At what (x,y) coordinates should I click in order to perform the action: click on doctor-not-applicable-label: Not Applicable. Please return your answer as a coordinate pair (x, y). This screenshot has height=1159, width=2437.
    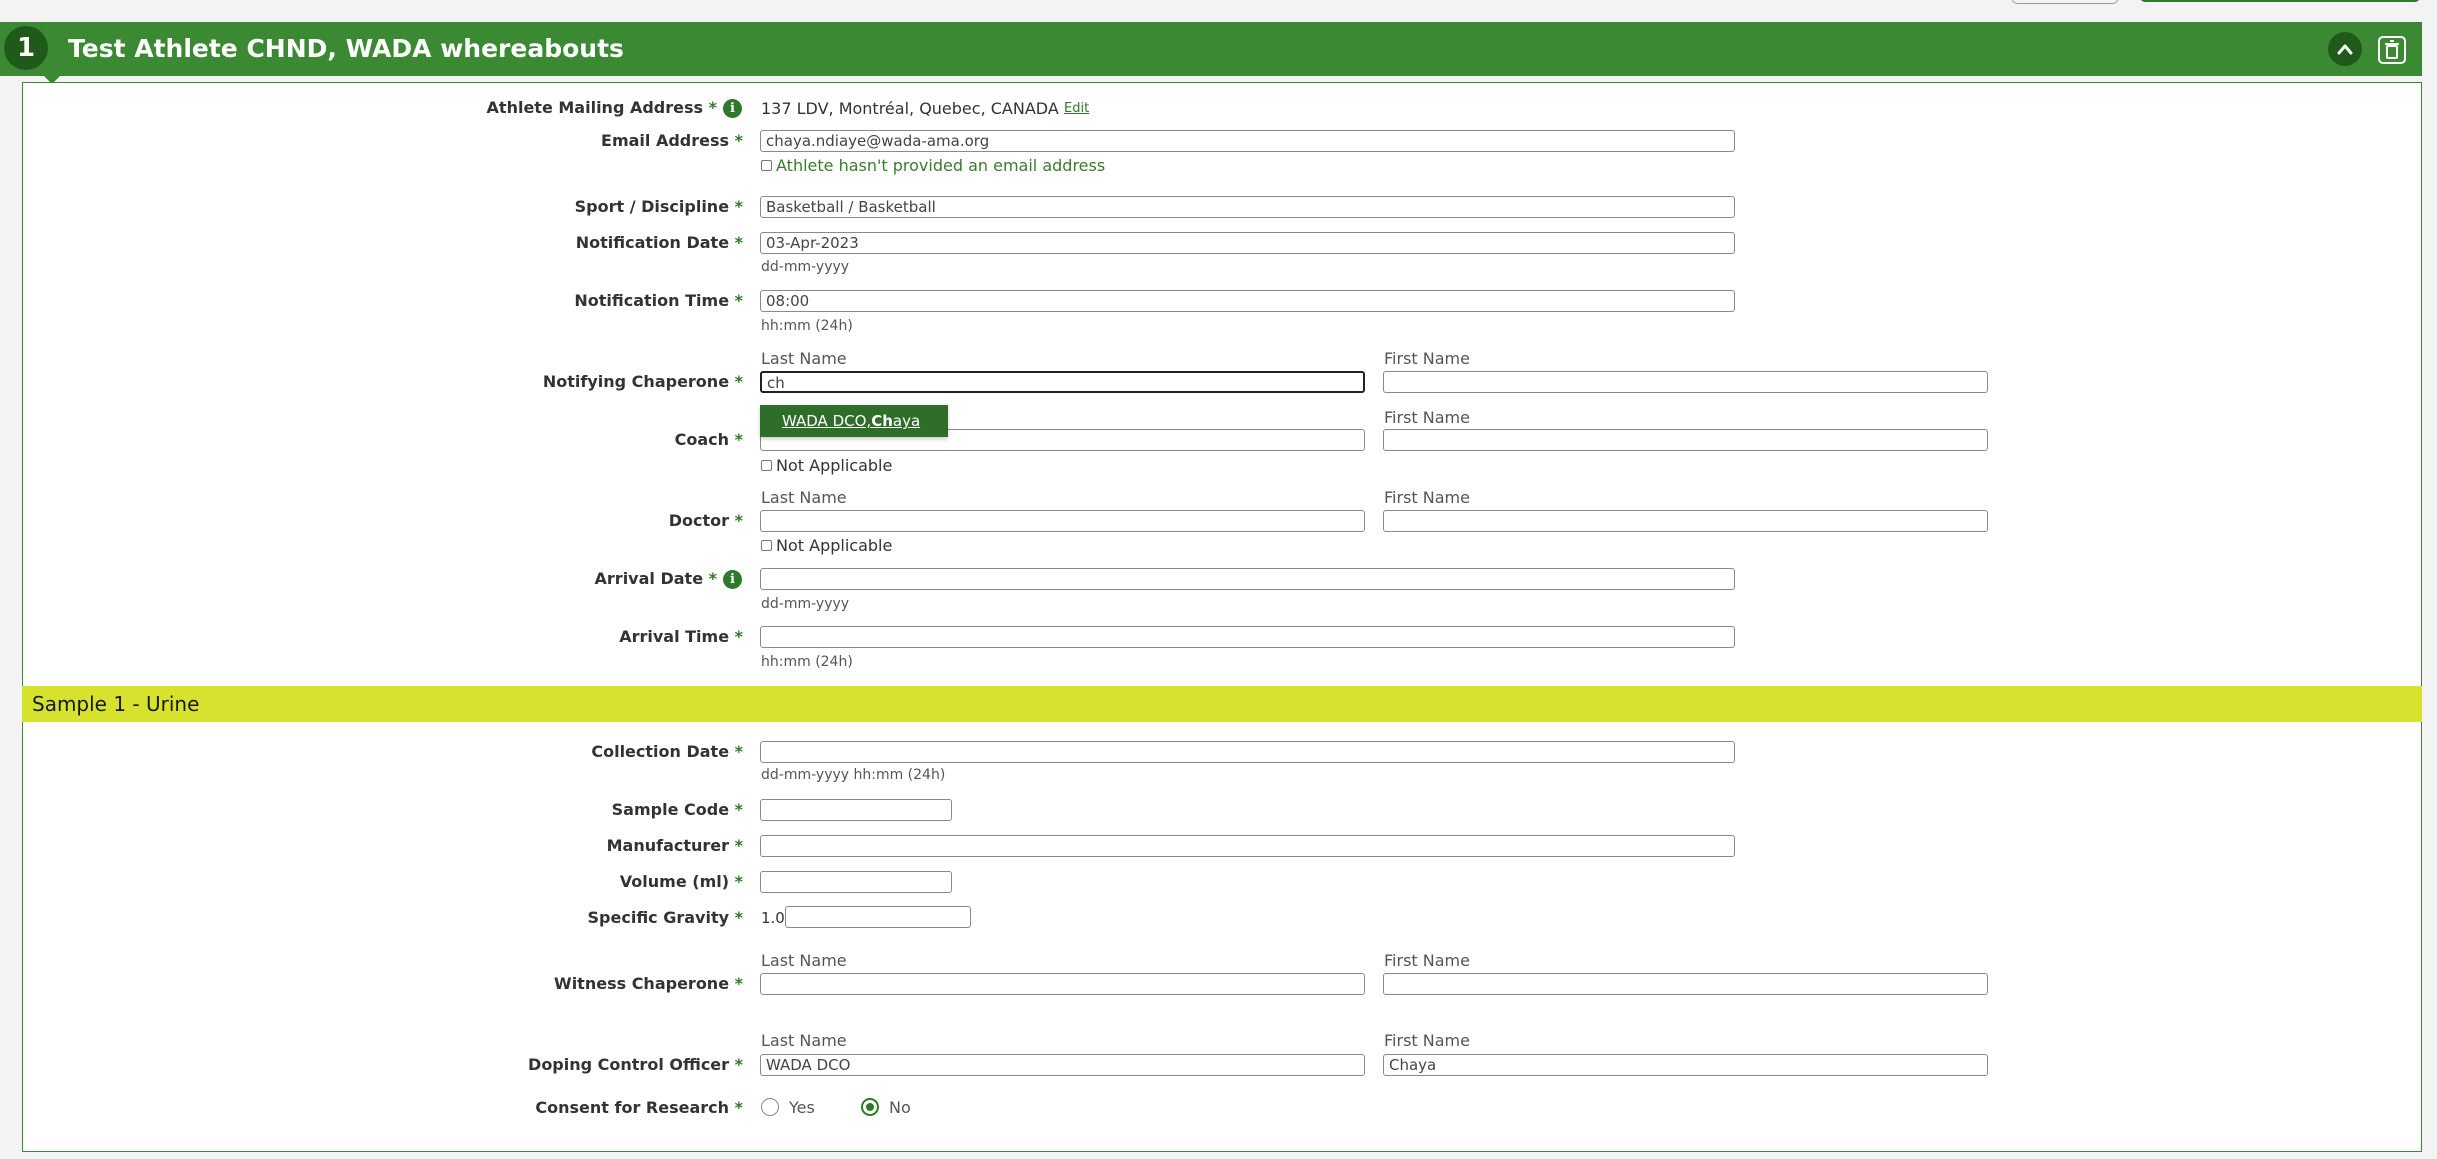
    Looking at the image, I should click on (834, 545).